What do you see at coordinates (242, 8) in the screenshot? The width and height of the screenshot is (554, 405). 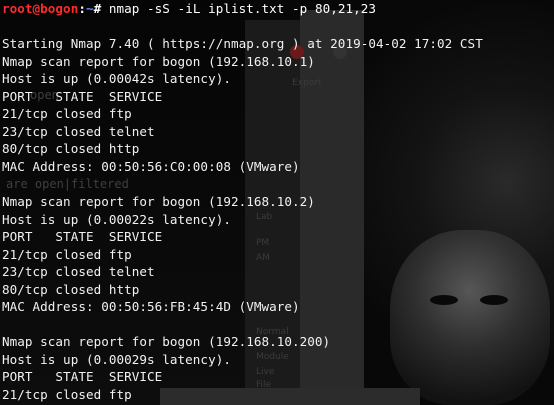 I see `terminal-command: nmap -sS -iL iplist.txt -p 80,21,23` at bounding box center [242, 8].